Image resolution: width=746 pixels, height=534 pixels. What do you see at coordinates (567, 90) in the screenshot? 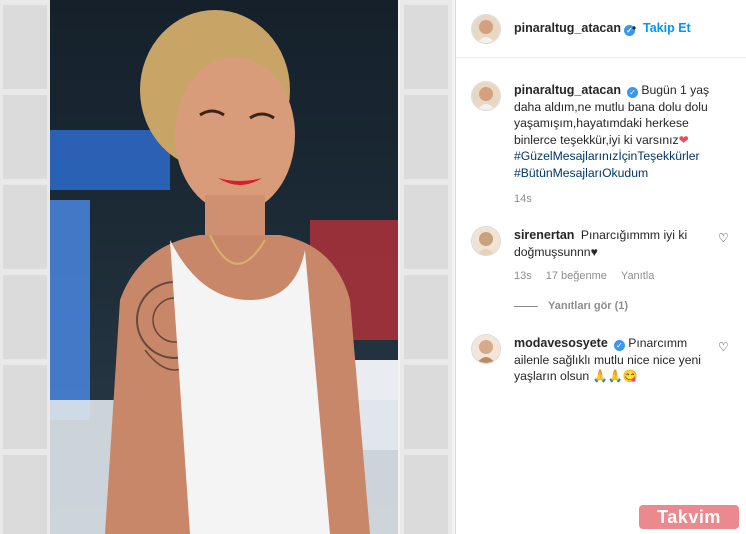
I see `caption-username: pinaraltug_atacan` at bounding box center [567, 90].